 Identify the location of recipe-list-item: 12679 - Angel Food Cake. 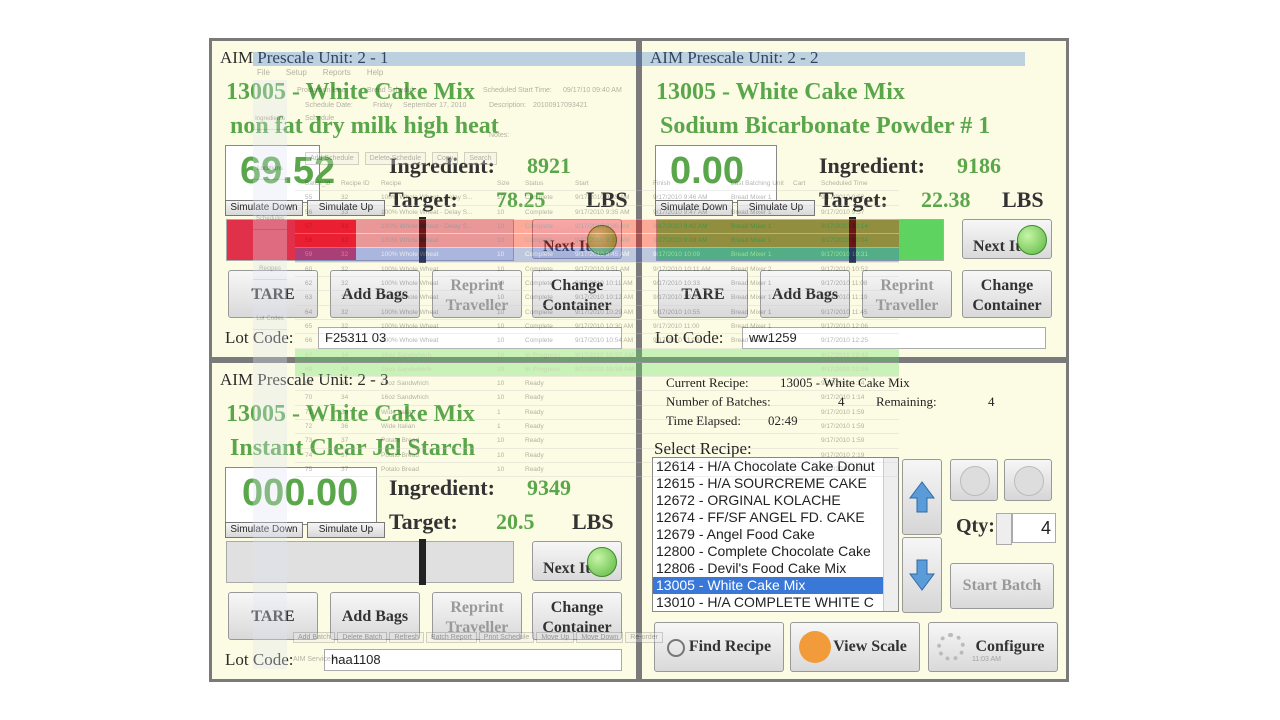
(775, 534).